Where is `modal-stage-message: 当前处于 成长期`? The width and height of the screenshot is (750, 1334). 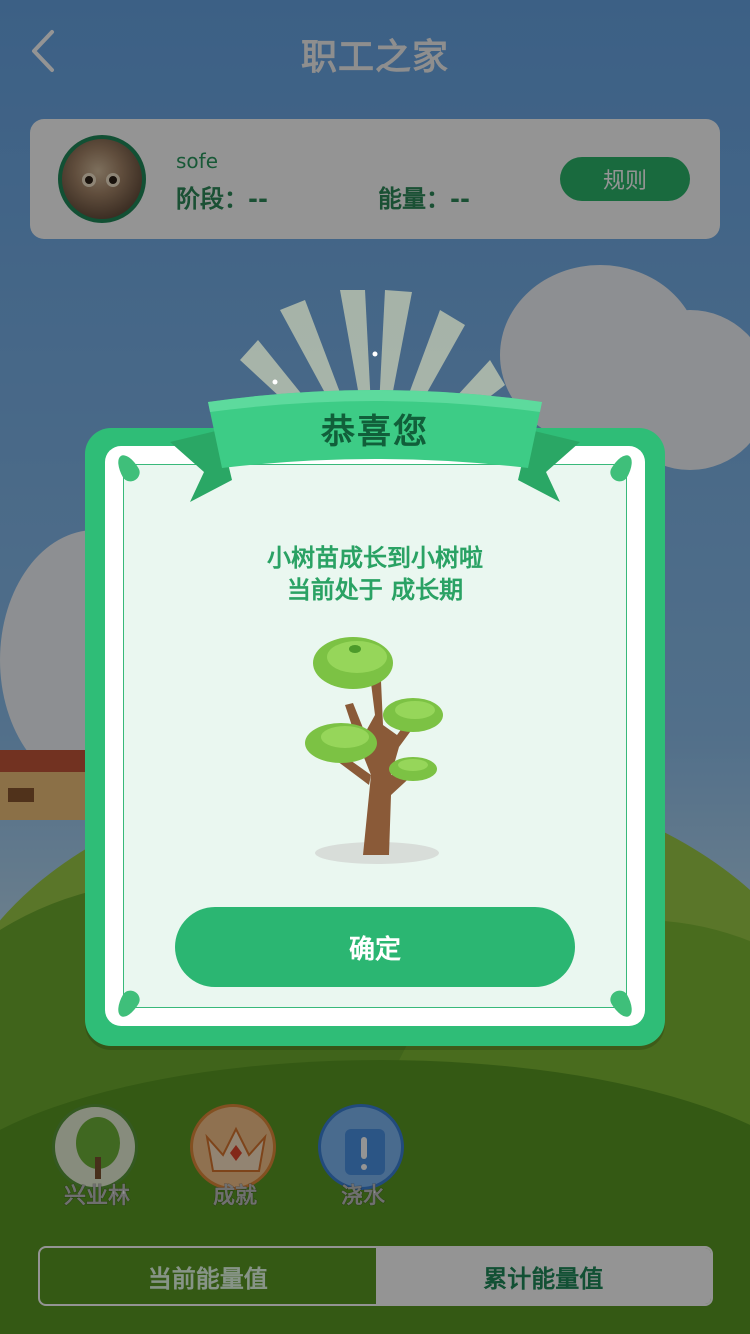
modal-stage-message: 当前处于 成长期 is located at coordinates (375, 590).